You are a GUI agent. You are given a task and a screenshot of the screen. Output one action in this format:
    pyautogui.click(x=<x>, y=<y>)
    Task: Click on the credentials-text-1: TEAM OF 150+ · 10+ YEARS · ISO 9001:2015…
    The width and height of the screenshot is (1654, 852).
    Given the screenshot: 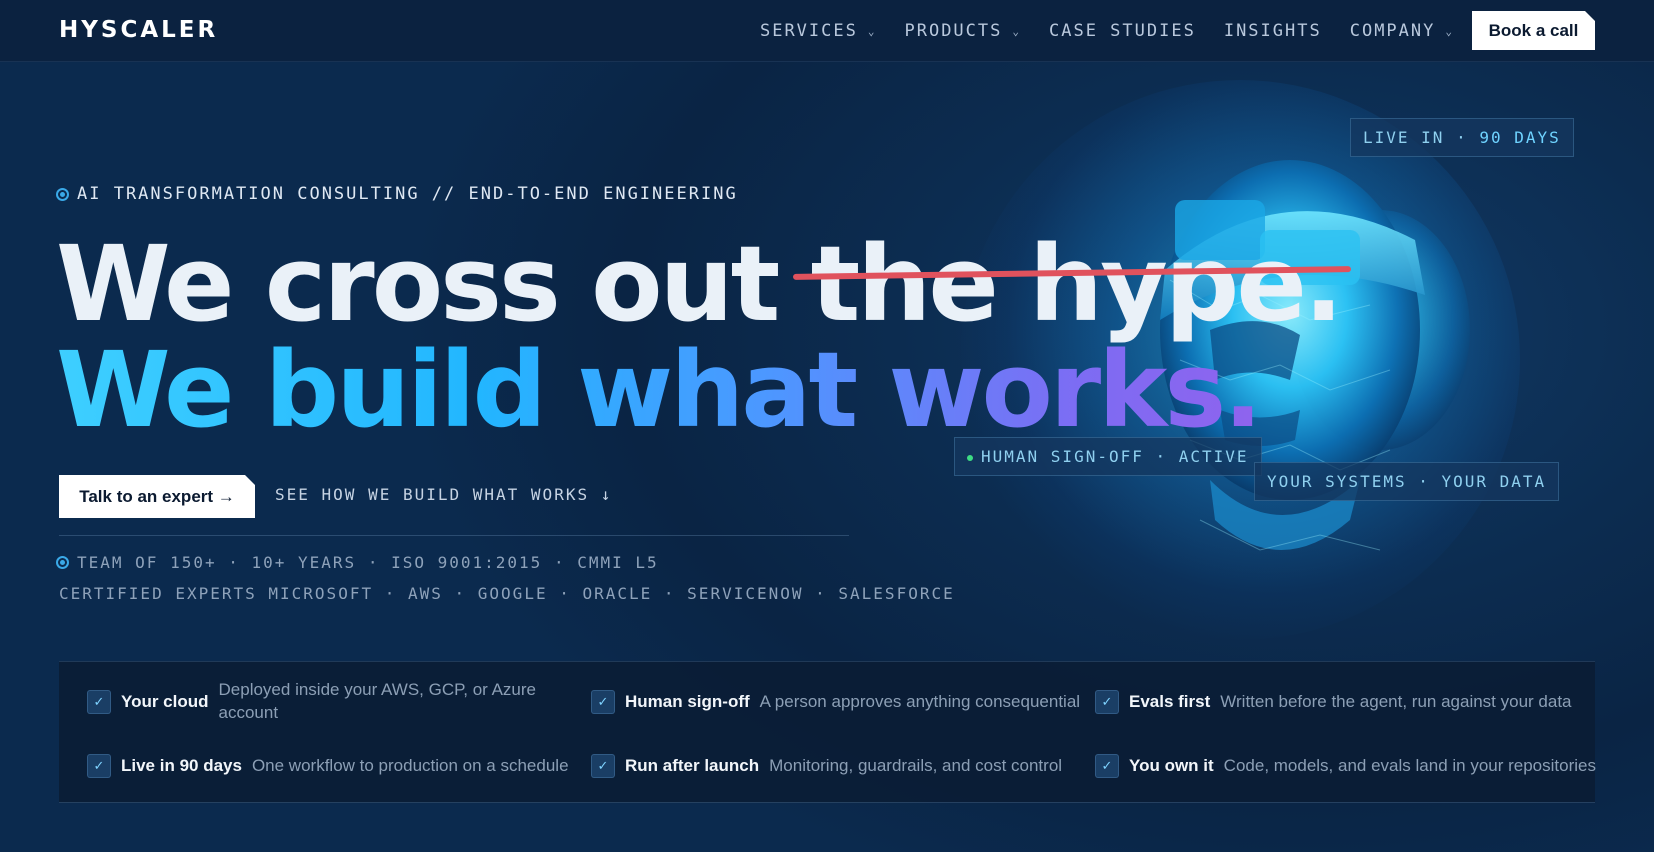 What is the action you would take?
    pyautogui.click(x=368, y=562)
    